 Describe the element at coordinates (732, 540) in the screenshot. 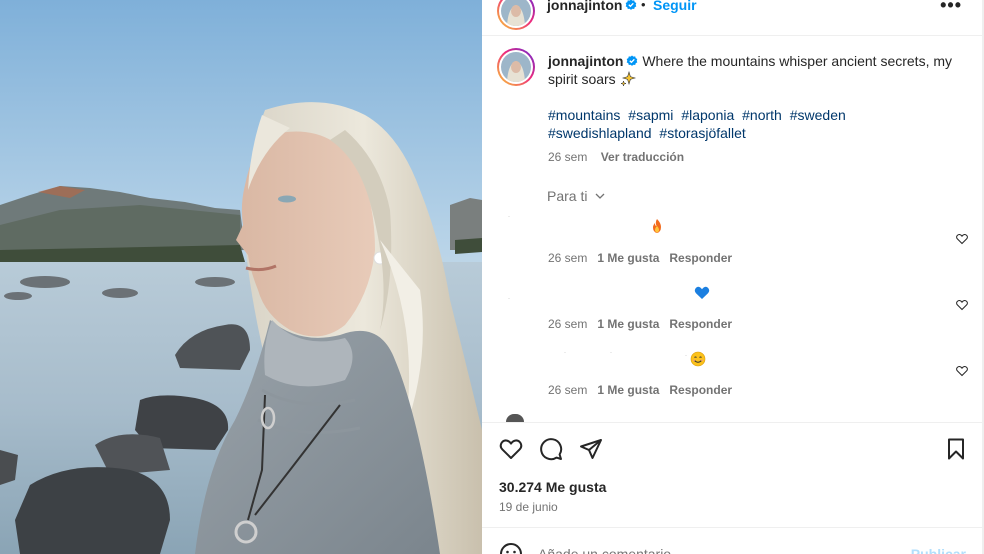

I see `add-comment-bar: Publicar` at that location.